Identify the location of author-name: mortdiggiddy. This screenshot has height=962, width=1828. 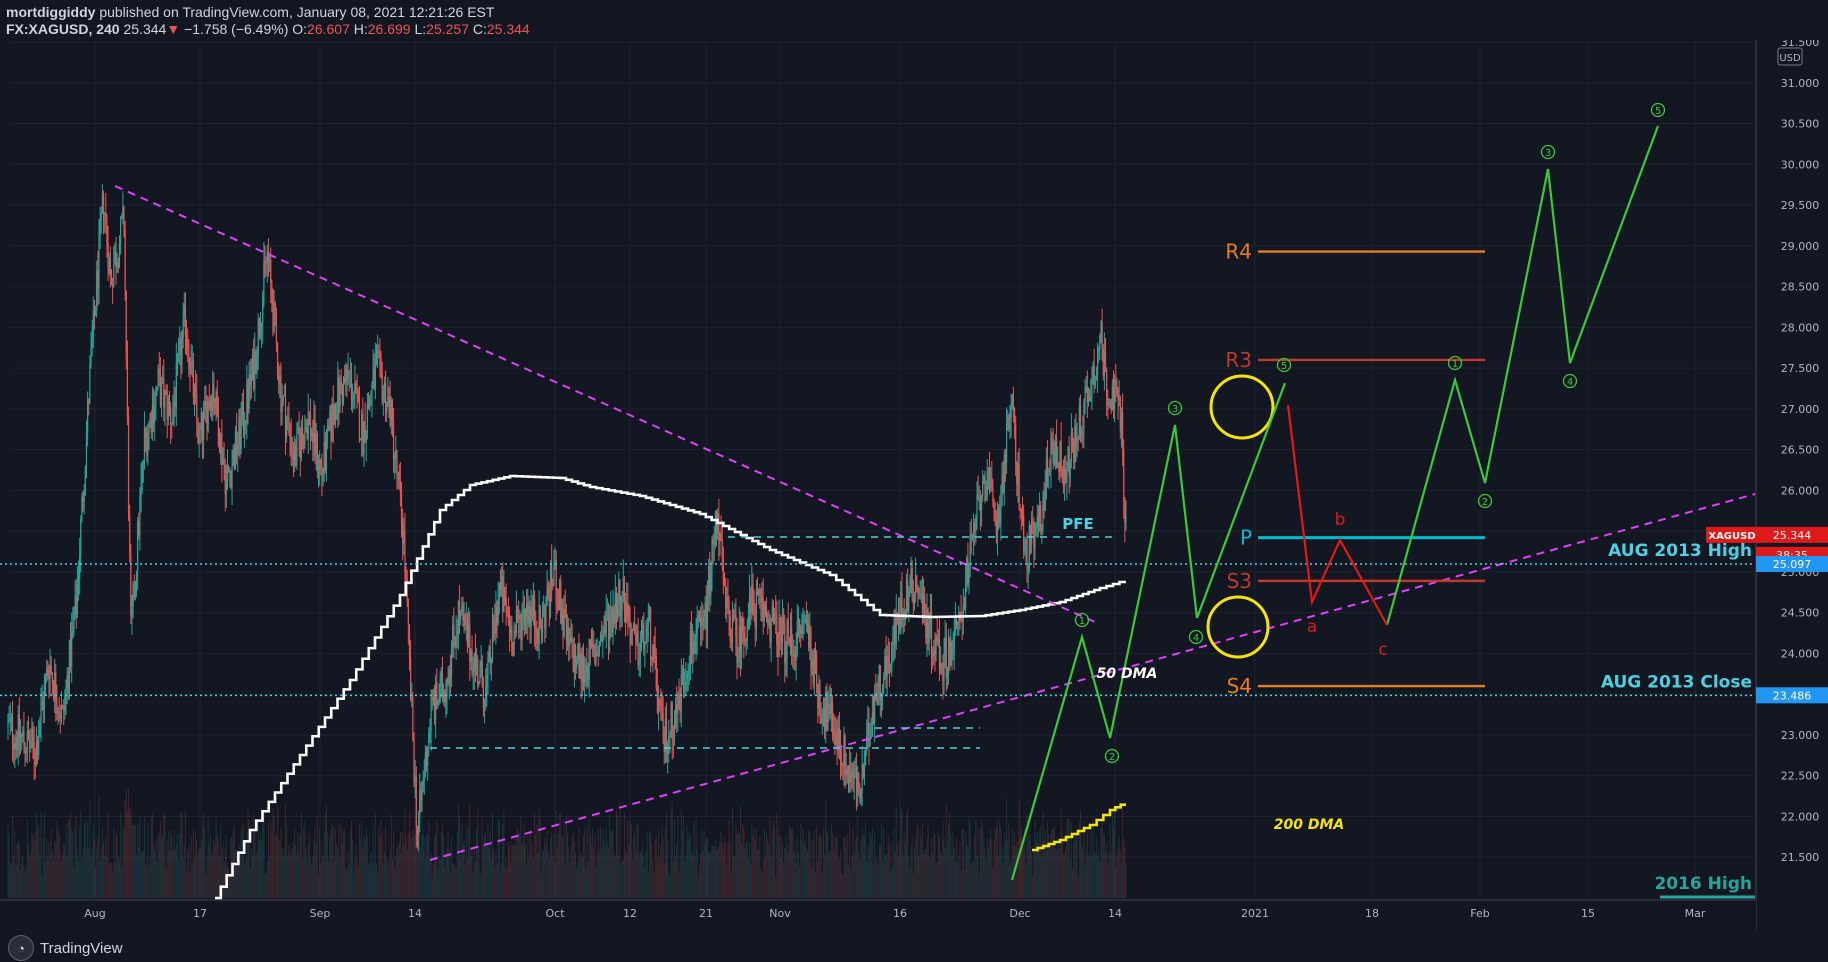
(50, 12).